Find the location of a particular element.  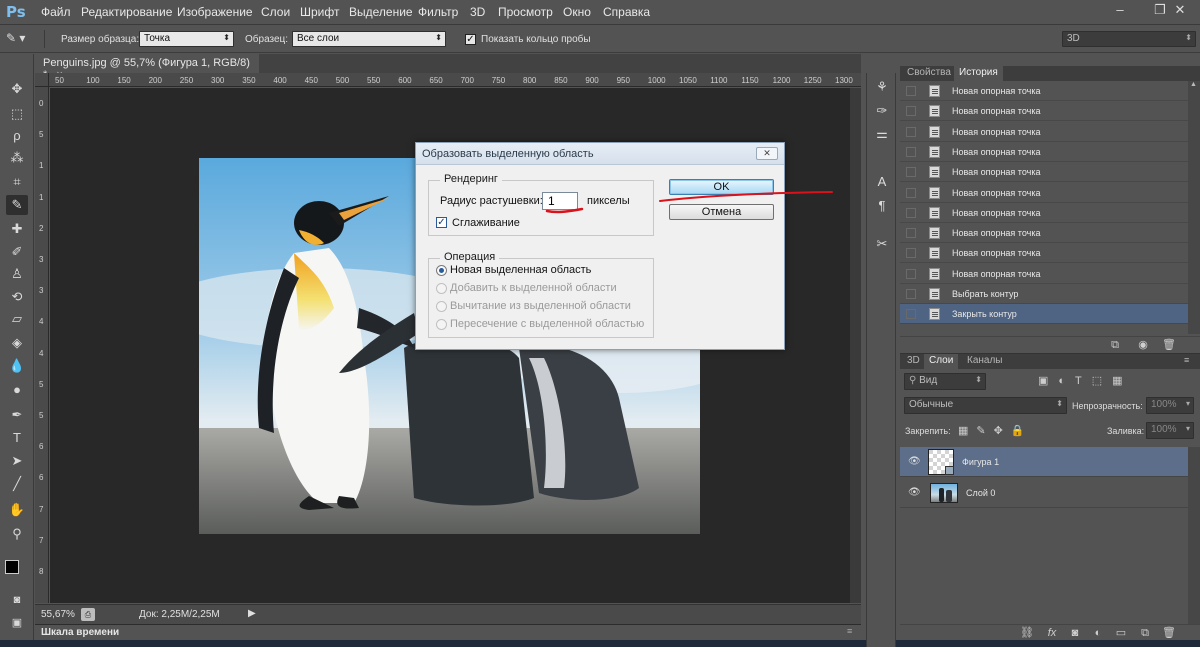

vector-mask-icon is located at coordinates (949, 470).